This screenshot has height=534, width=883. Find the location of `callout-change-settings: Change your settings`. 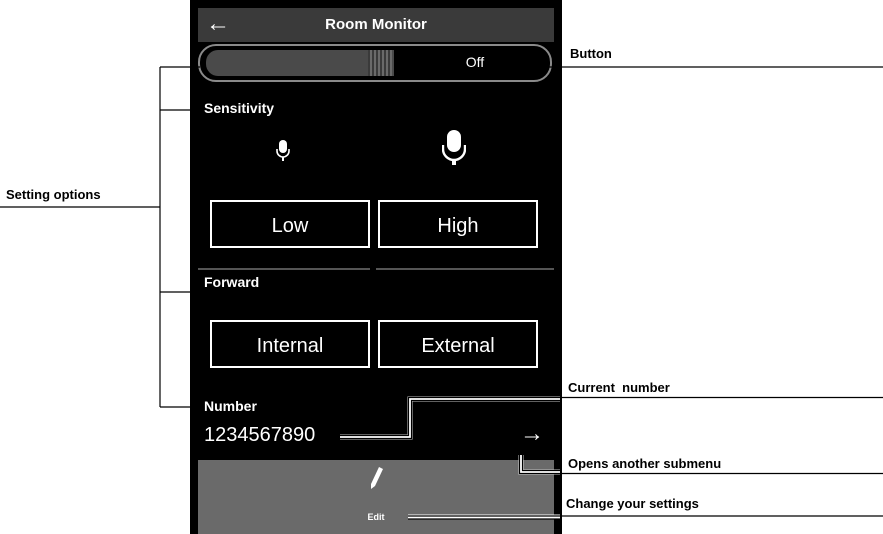

callout-change-settings: Change your settings is located at coordinates (632, 503).